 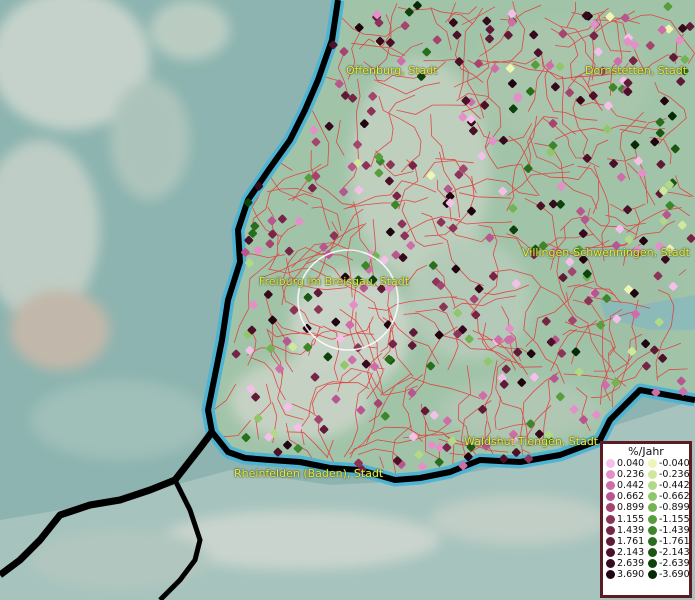 What do you see at coordinates (674, 574) in the screenshot?
I see `legend-value: -3.690` at bounding box center [674, 574].